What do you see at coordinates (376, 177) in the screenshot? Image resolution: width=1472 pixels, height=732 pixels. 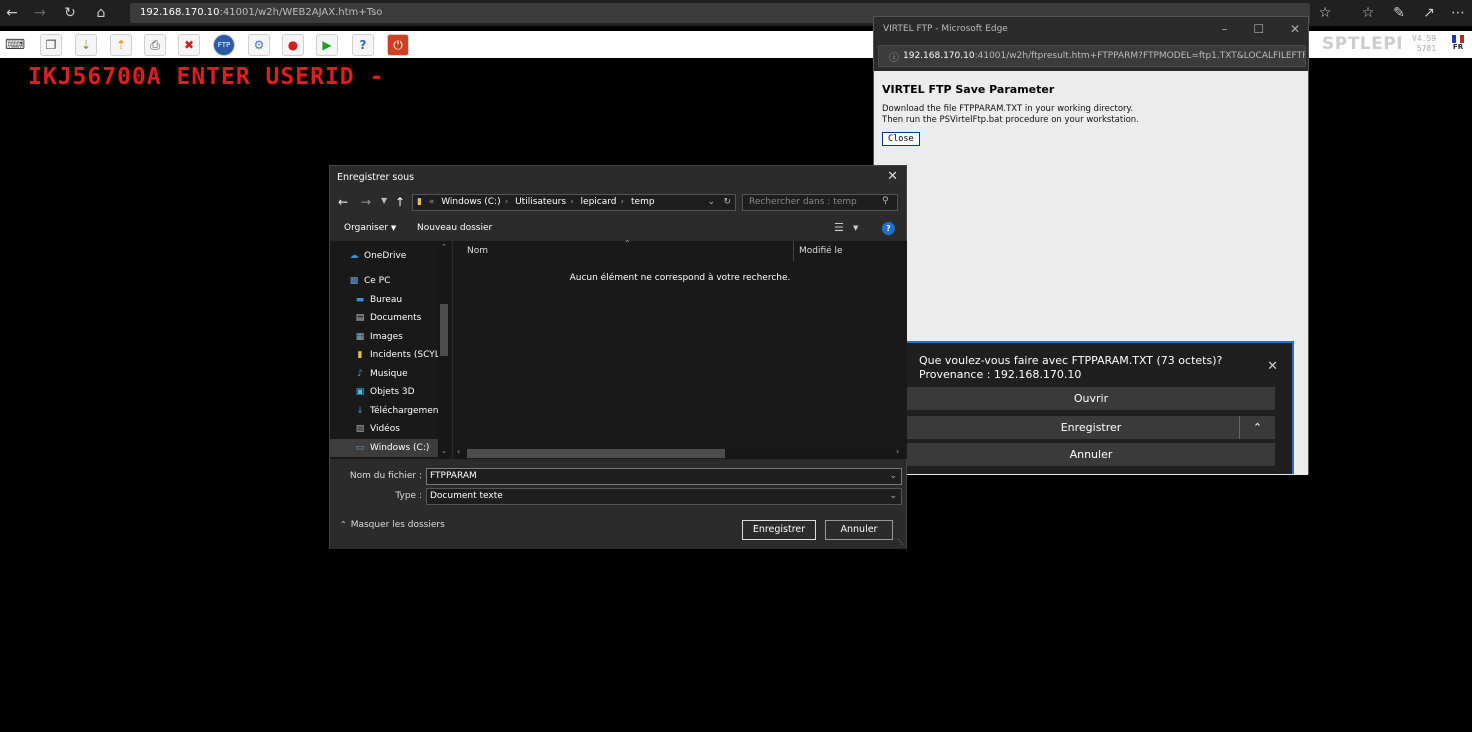 I see `dialog-title: Enregistrer sous` at bounding box center [376, 177].